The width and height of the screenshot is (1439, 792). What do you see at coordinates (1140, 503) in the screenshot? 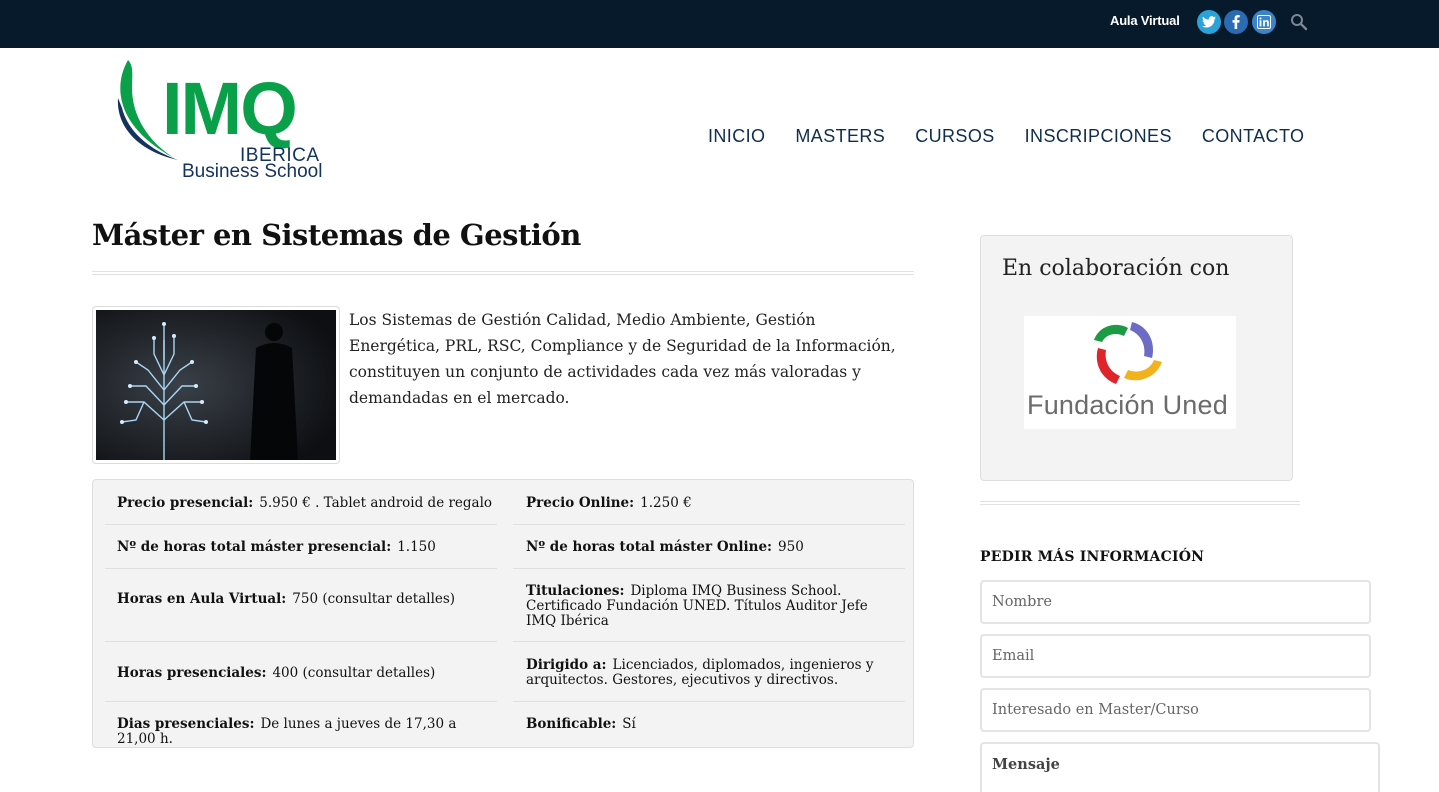
I see `sidebar-divider` at bounding box center [1140, 503].